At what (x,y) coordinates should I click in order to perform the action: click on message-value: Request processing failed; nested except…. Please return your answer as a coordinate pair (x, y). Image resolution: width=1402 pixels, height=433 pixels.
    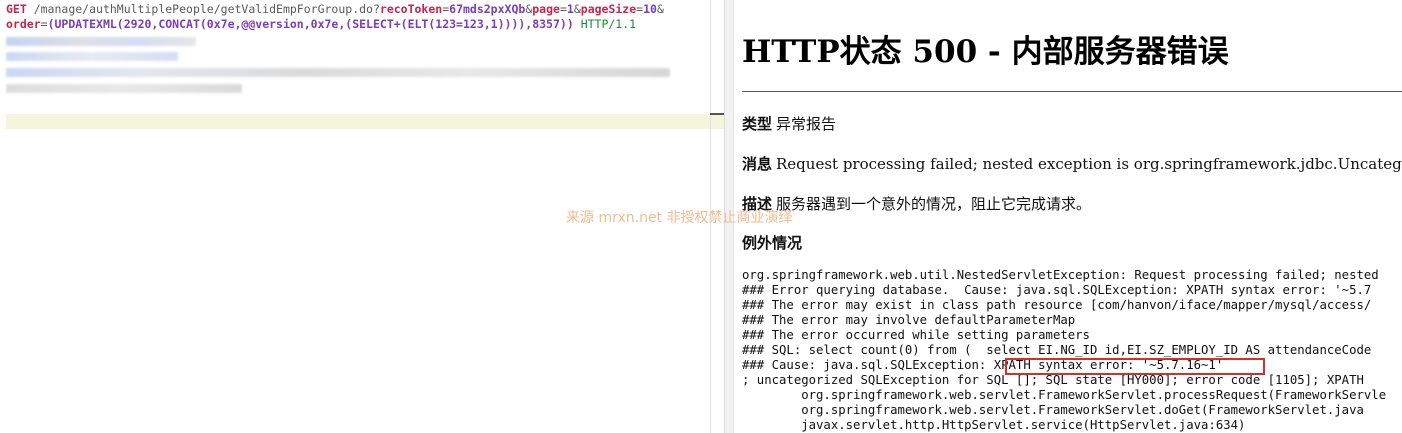
    Looking at the image, I should click on (1089, 164).